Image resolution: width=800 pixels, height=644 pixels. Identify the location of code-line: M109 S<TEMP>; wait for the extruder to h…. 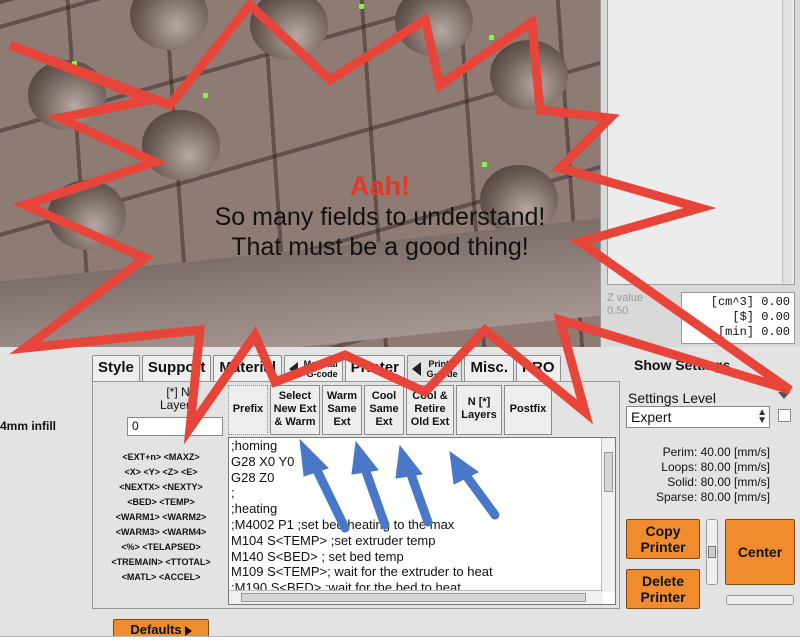
(362, 572).